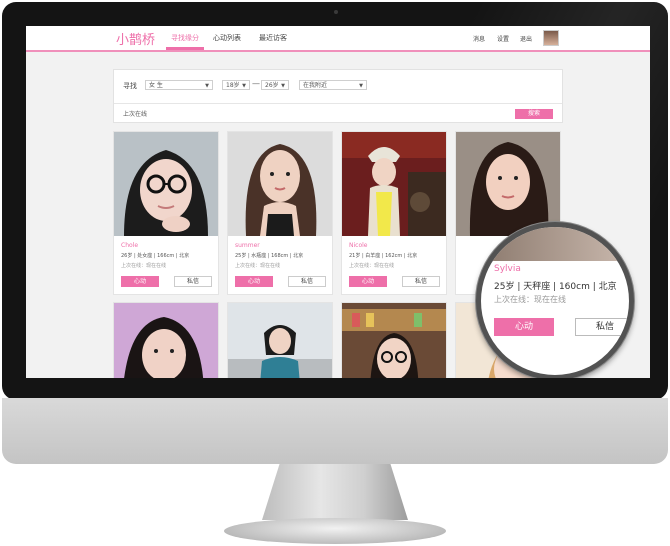  Describe the element at coordinates (155, 256) in the screenshot. I see `profile-details: 26岁 | 处女座 | 166cm | 北京` at that location.